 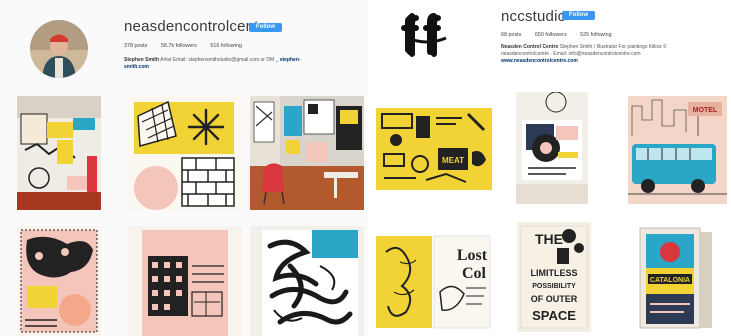 I want to click on post-thumbnail: CATALONIA, so click(x=676, y=278).